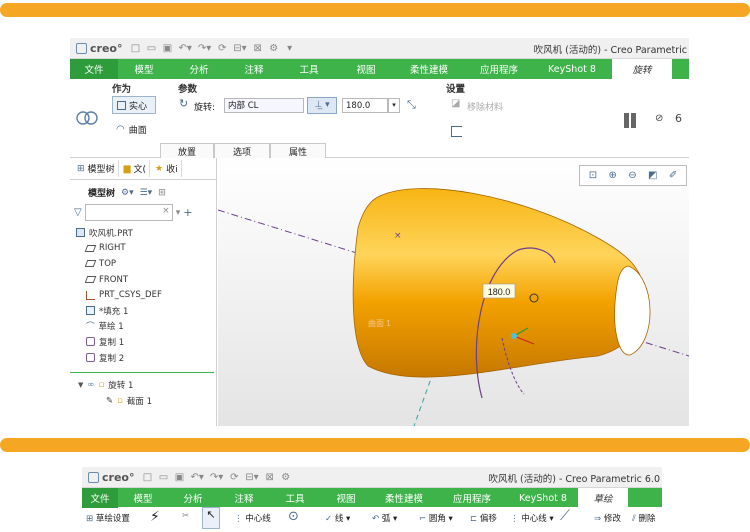  Describe the element at coordinates (571, 519) in the screenshot. I see `dimension-icon: ⟋` at that location.